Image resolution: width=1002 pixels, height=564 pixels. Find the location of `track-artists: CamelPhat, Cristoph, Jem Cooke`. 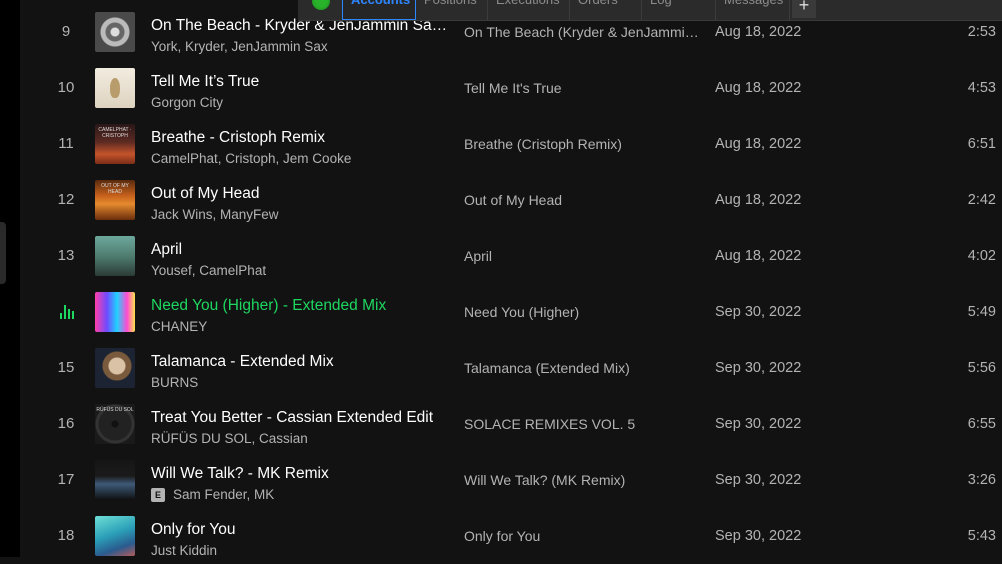

track-artists: CamelPhat, Cristoph, Jem Cooke is located at coordinates (301, 158).